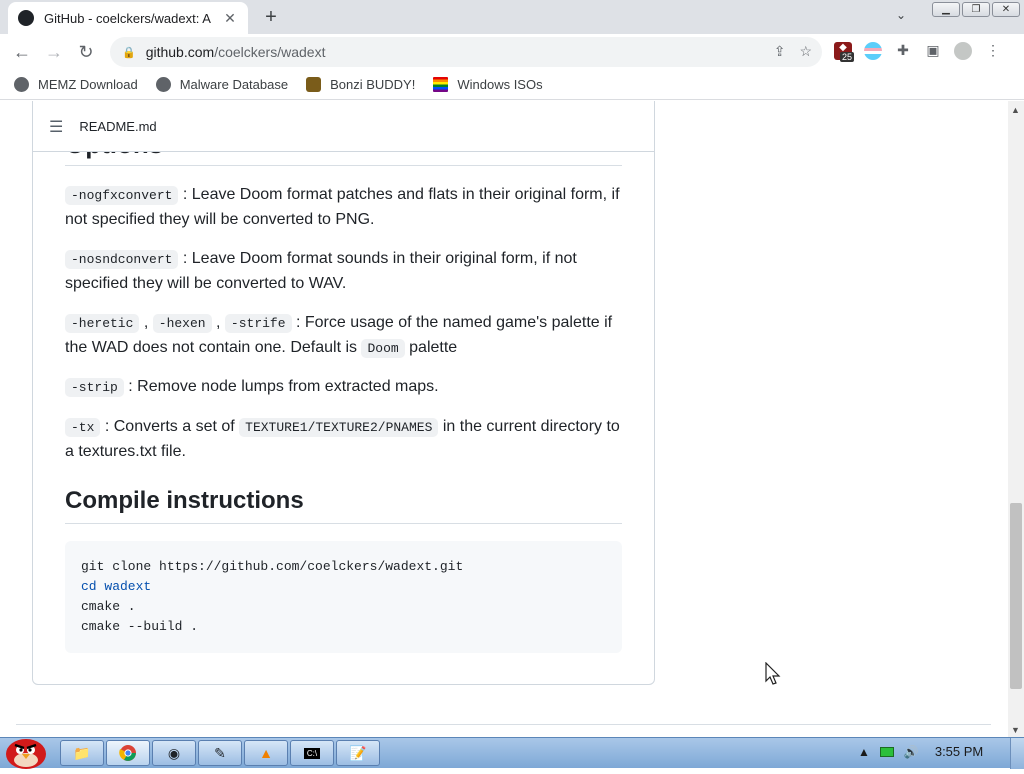 The height and width of the screenshot is (774, 1024). I want to click on windows-flag-icon, so click(441, 84).